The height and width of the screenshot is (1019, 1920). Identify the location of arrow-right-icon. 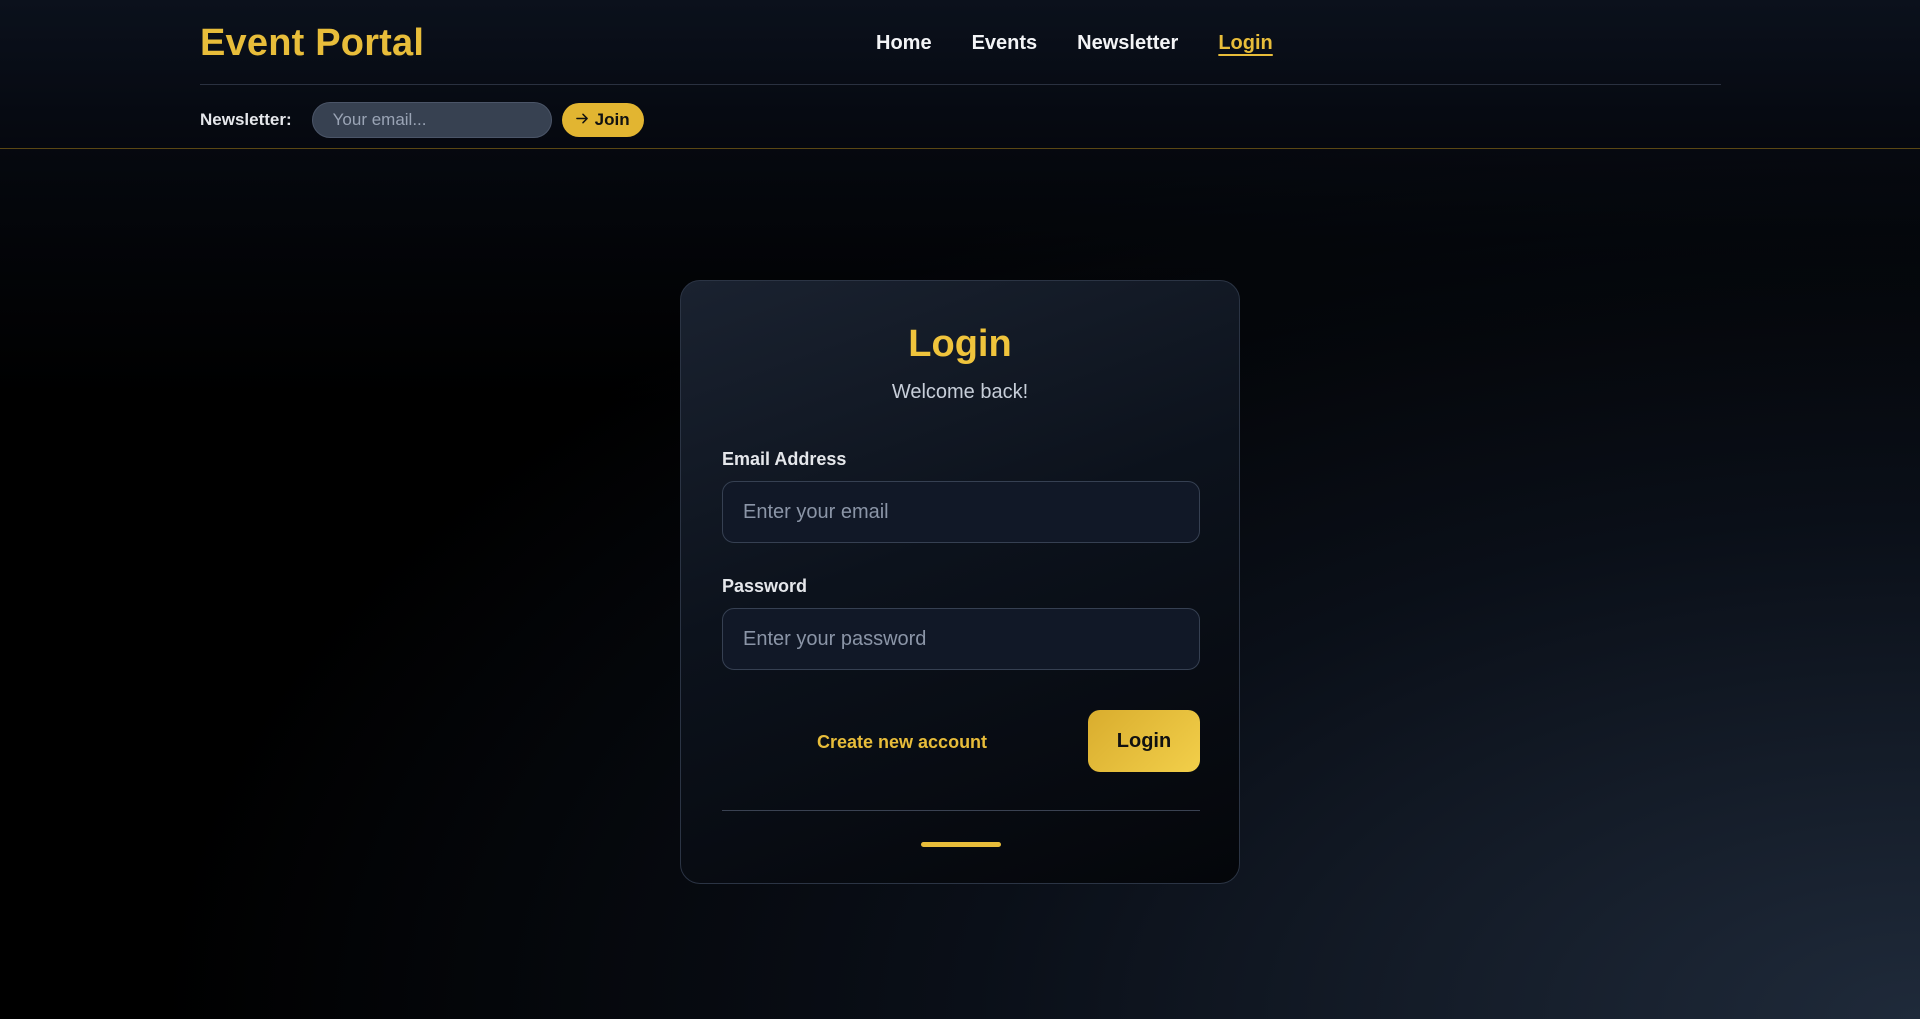
(582, 120).